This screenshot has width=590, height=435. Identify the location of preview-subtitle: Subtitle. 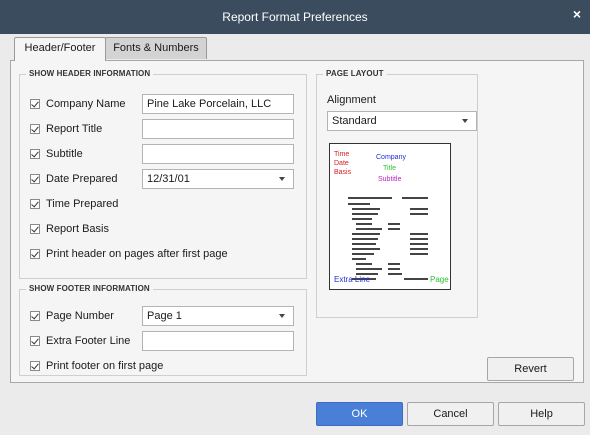
(390, 179).